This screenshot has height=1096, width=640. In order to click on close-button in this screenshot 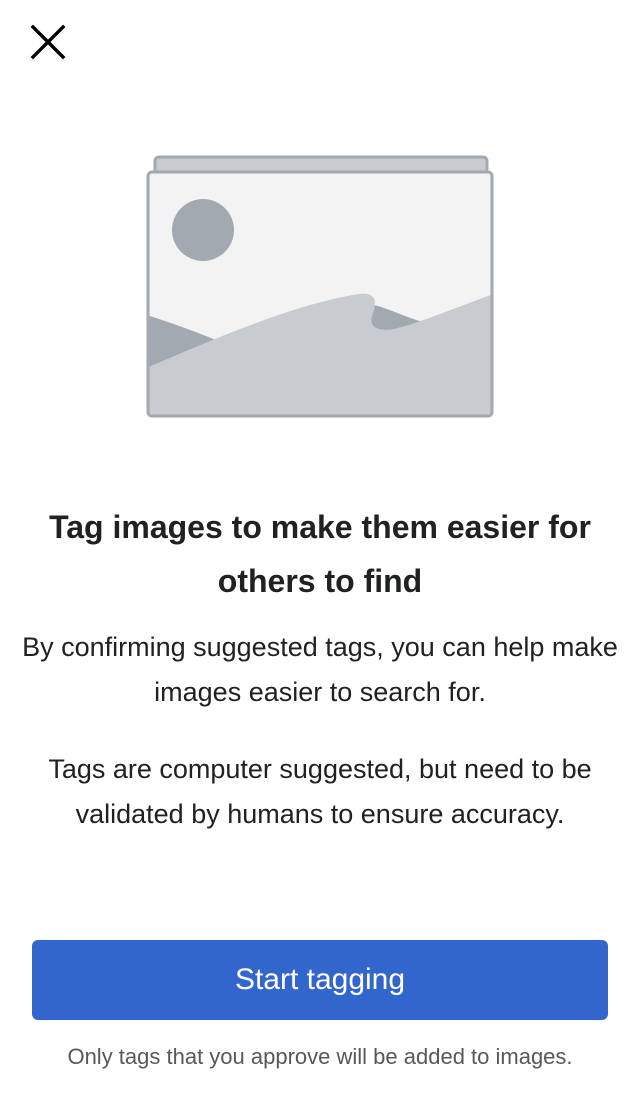, I will do `click(48, 42)`.